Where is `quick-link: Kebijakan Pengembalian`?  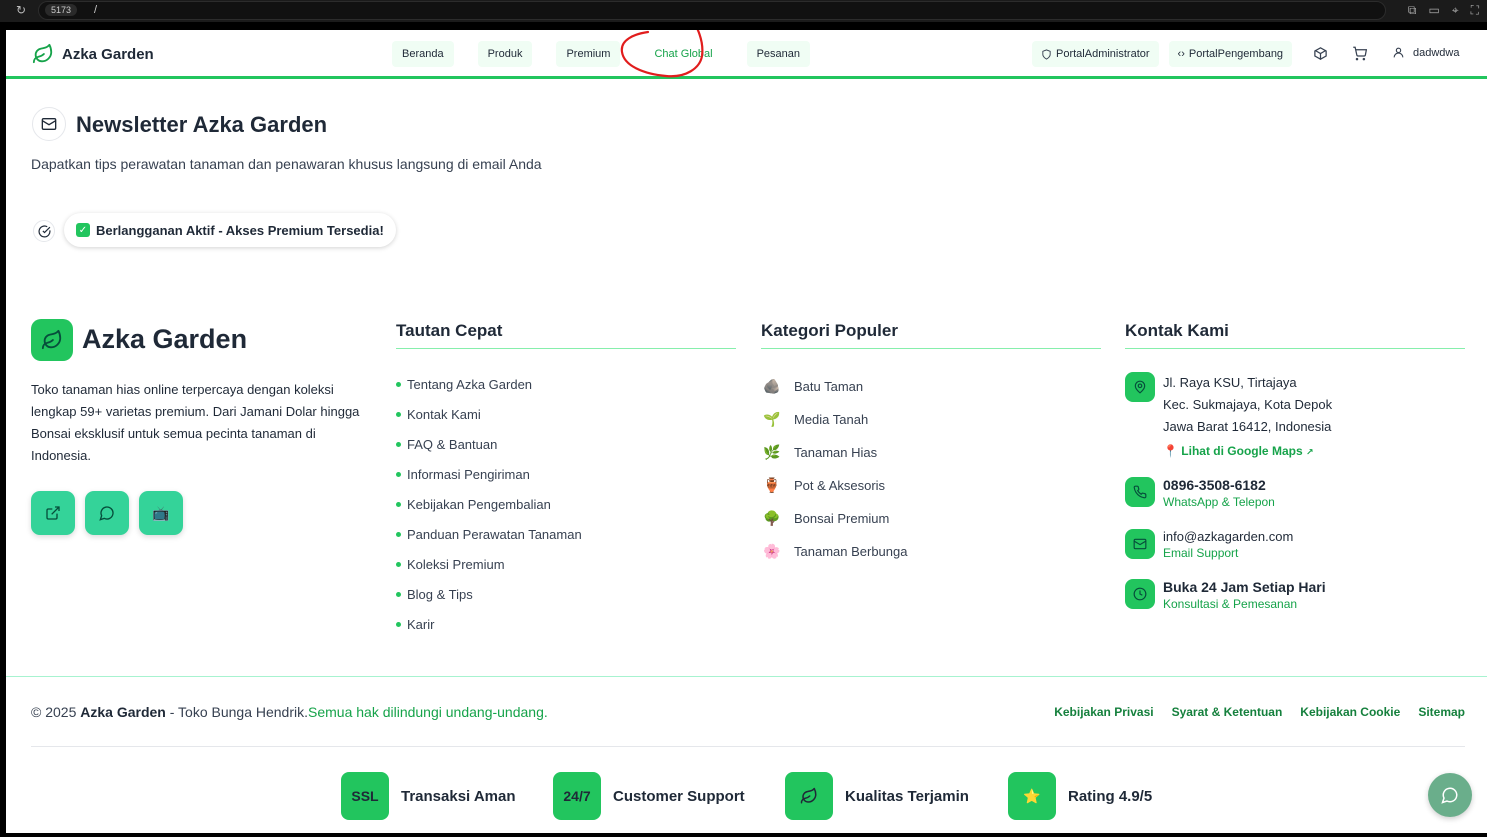
quick-link: Kebijakan Pengembalian is located at coordinates (489, 504).